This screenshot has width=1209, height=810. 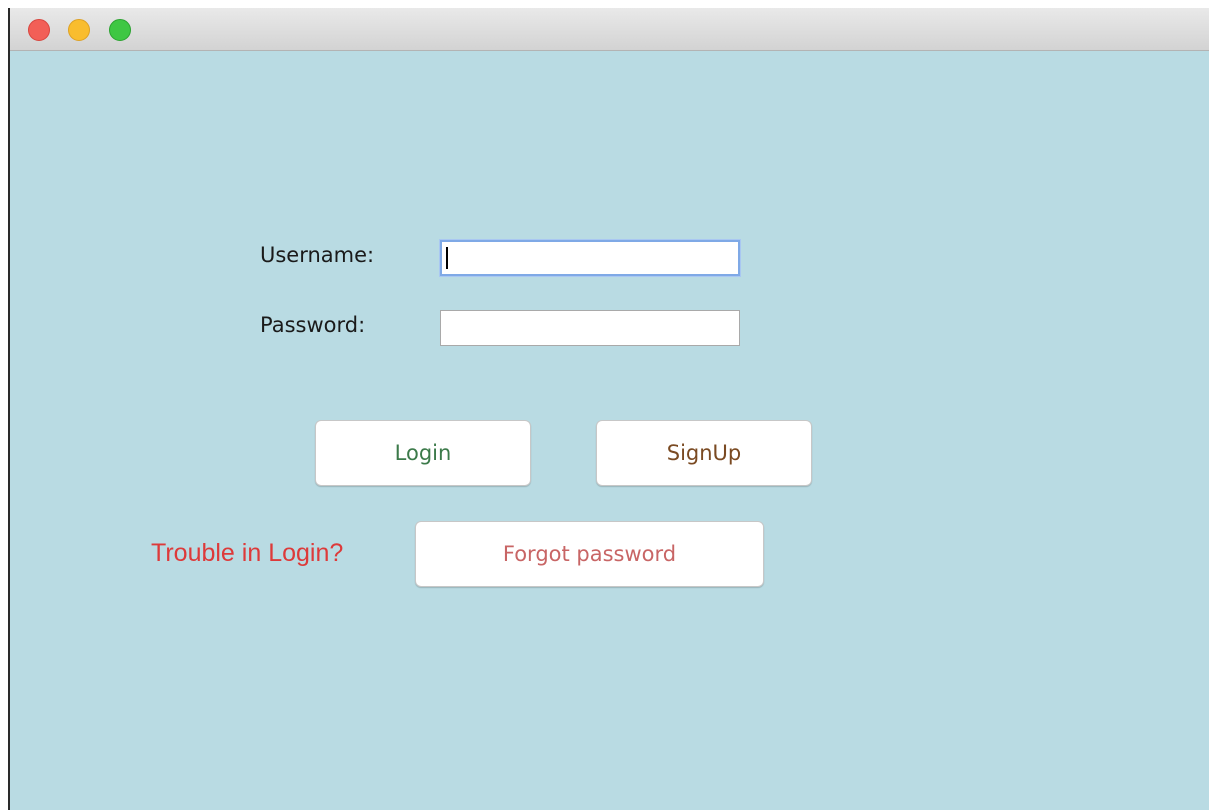 What do you see at coordinates (317, 255) in the screenshot?
I see `username-label: Username:` at bounding box center [317, 255].